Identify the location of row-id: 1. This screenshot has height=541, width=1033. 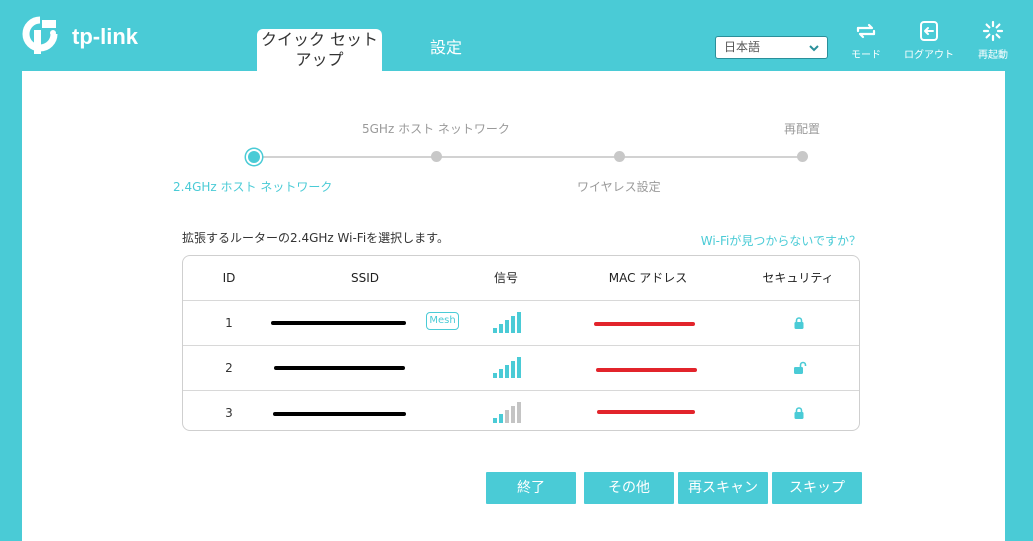
(229, 323).